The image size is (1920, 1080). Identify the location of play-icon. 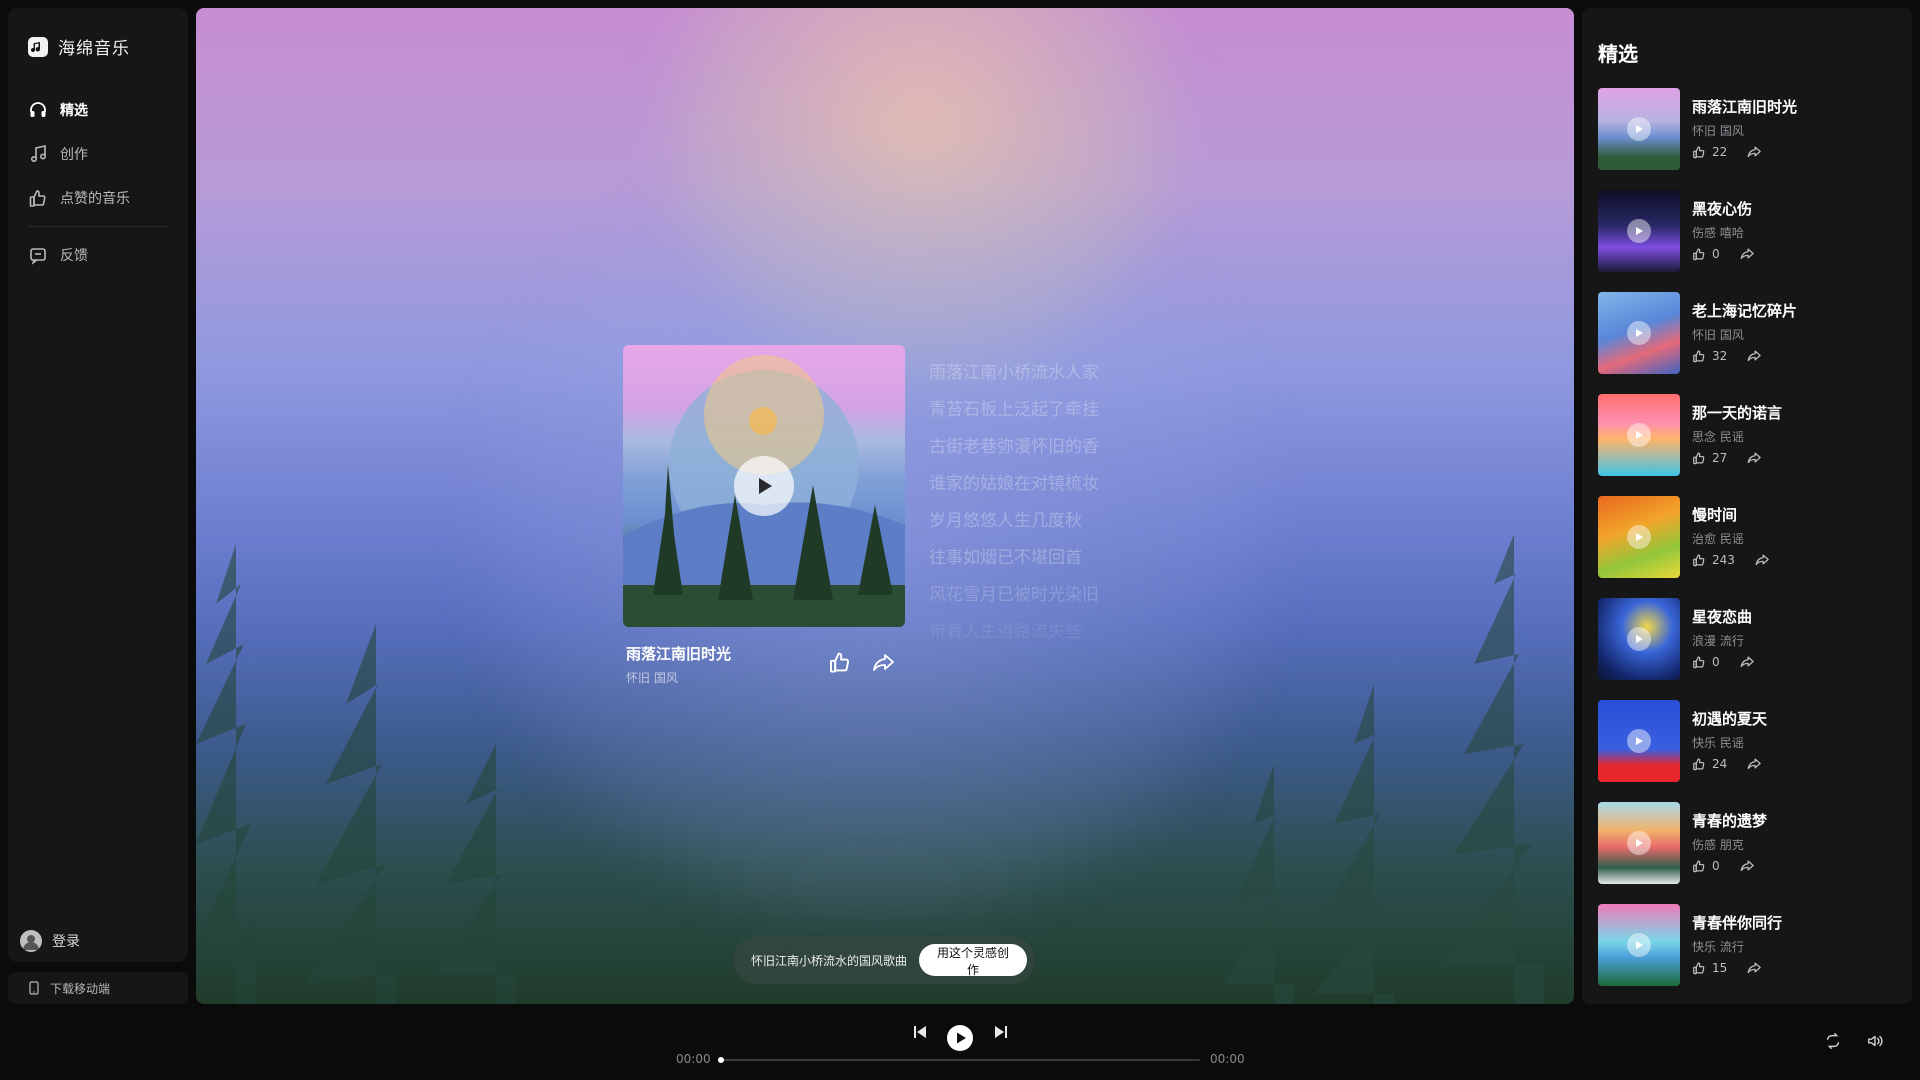
(765, 486).